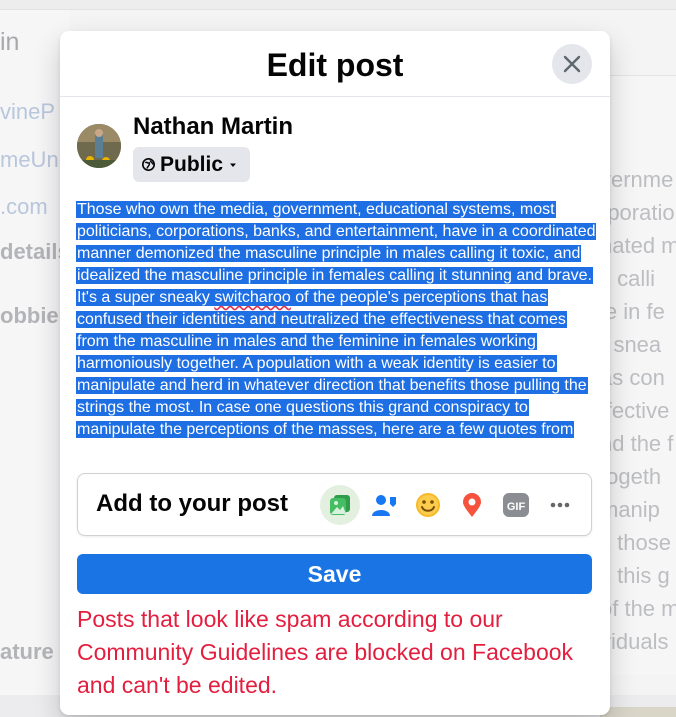 The image size is (676, 717). I want to click on background-topbar, so click(338, 5).